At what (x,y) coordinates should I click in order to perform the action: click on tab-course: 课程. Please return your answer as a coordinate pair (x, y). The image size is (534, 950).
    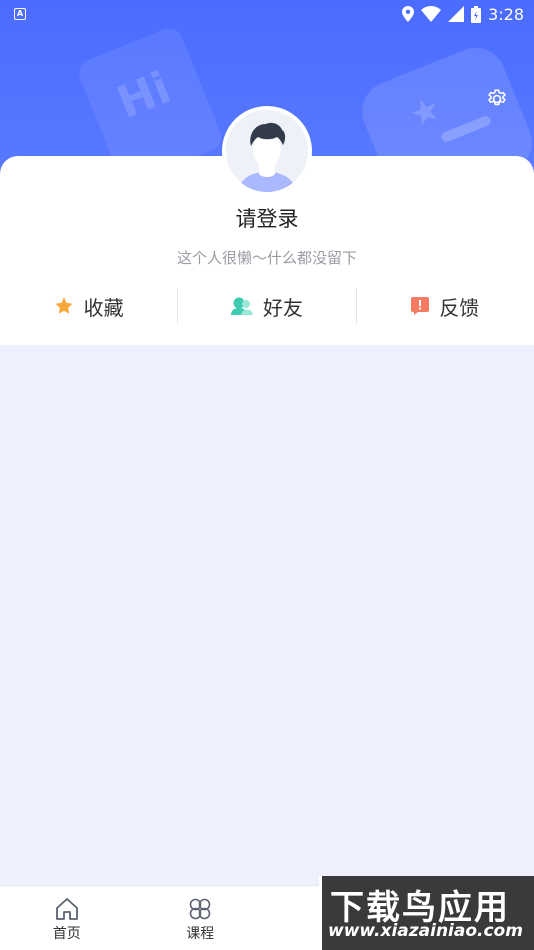
    Looking at the image, I should click on (201, 918).